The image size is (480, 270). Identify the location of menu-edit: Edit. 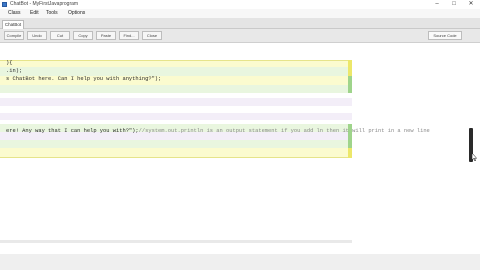
(34, 13).